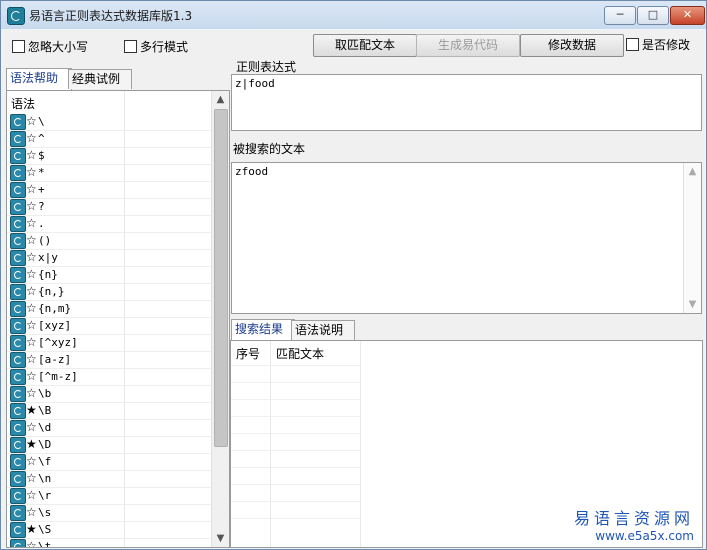 This screenshot has height=550, width=707. Describe the element at coordinates (112, 309) in the screenshot. I see `list-item: ☆ {n,m}` at that location.